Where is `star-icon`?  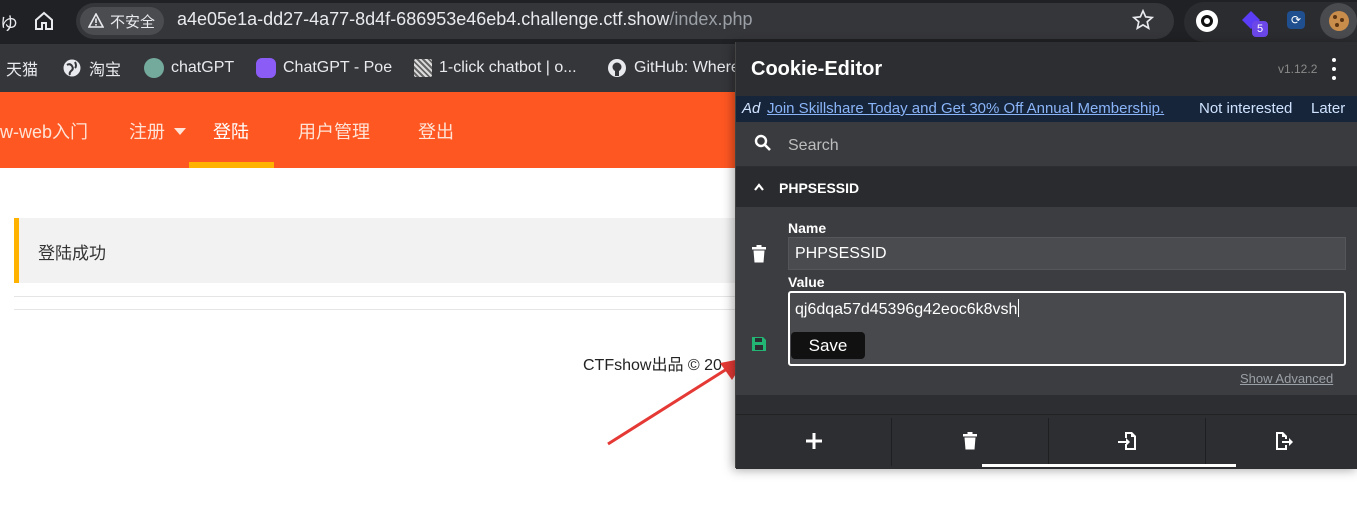 star-icon is located at coordinates (1143, 22).